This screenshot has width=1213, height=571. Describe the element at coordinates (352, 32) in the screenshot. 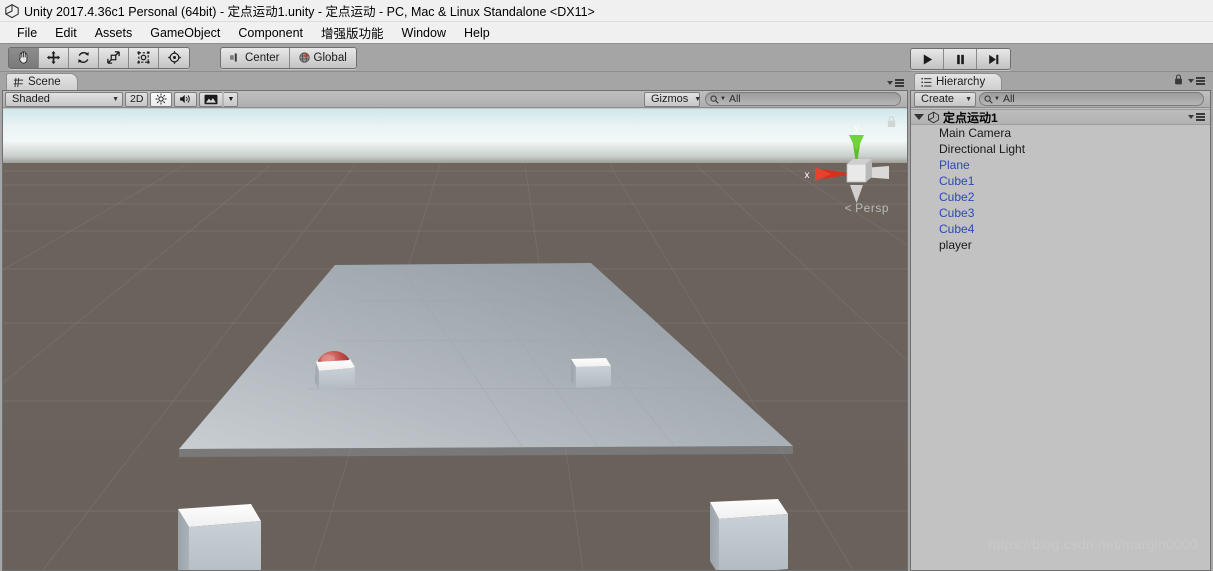

I see `menu-enhanced-features: 增强版功能` at that location.